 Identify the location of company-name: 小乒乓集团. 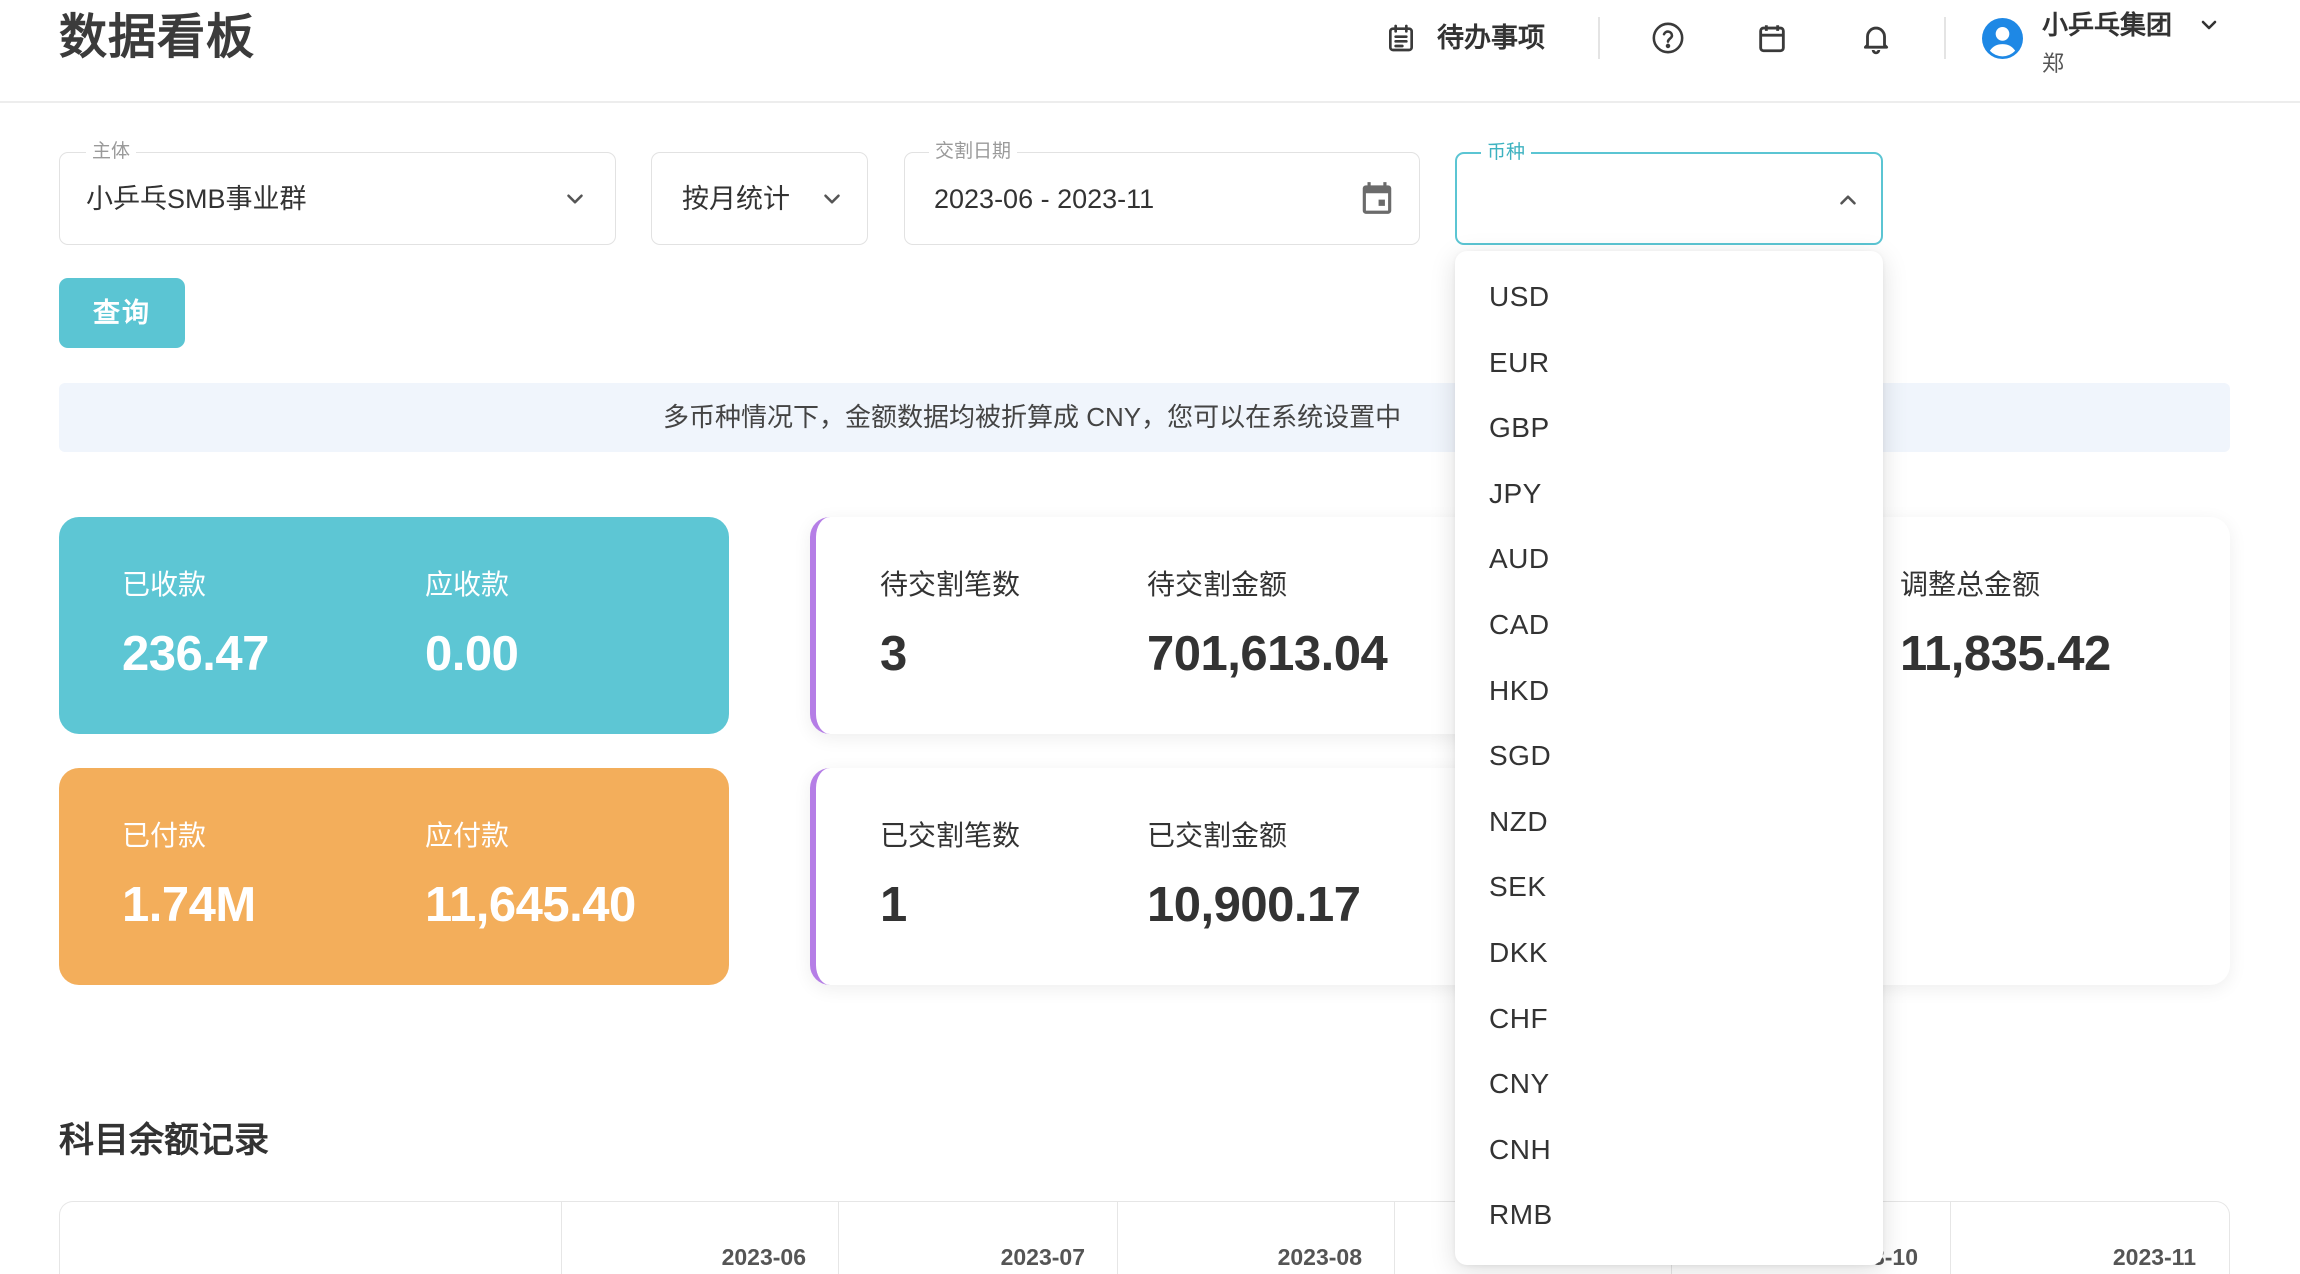
(2107, 25).